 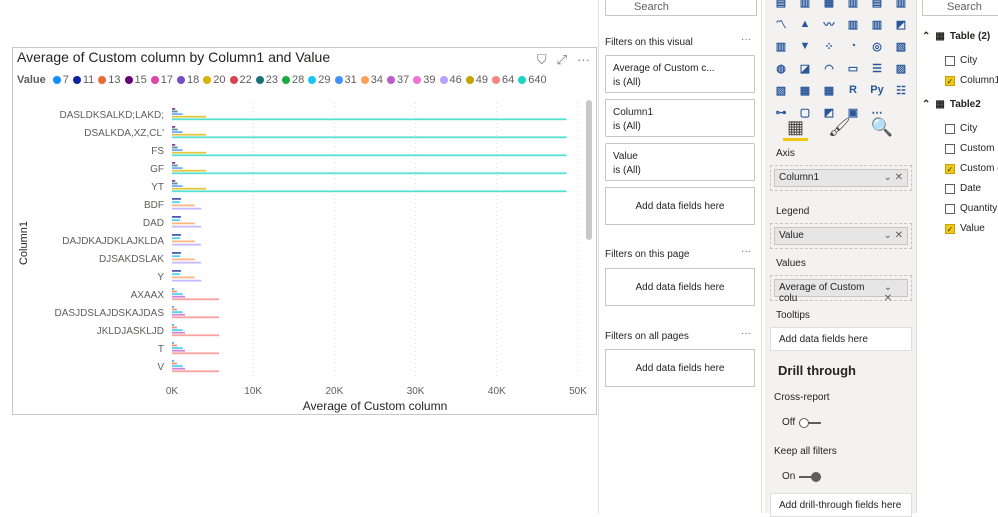 I want to click on visual-type-icon: 〽, so click(x=781, y=24).